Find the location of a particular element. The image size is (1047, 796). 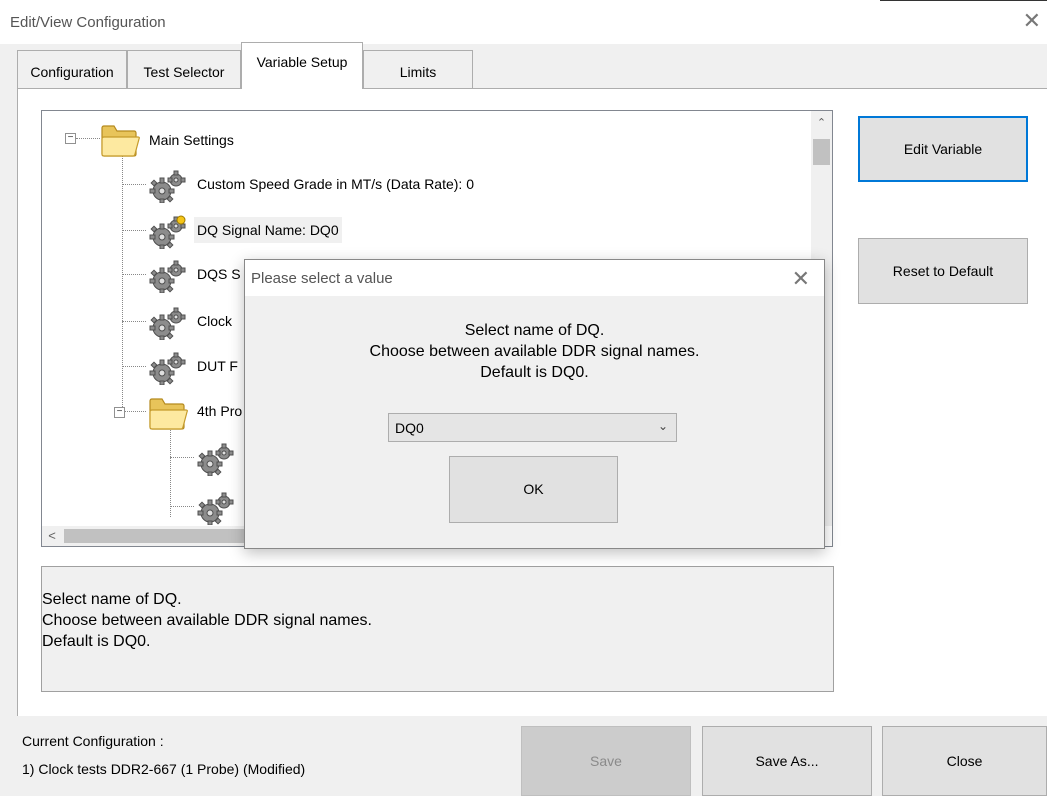

button-label: Save is located at coordinates (606, 761).